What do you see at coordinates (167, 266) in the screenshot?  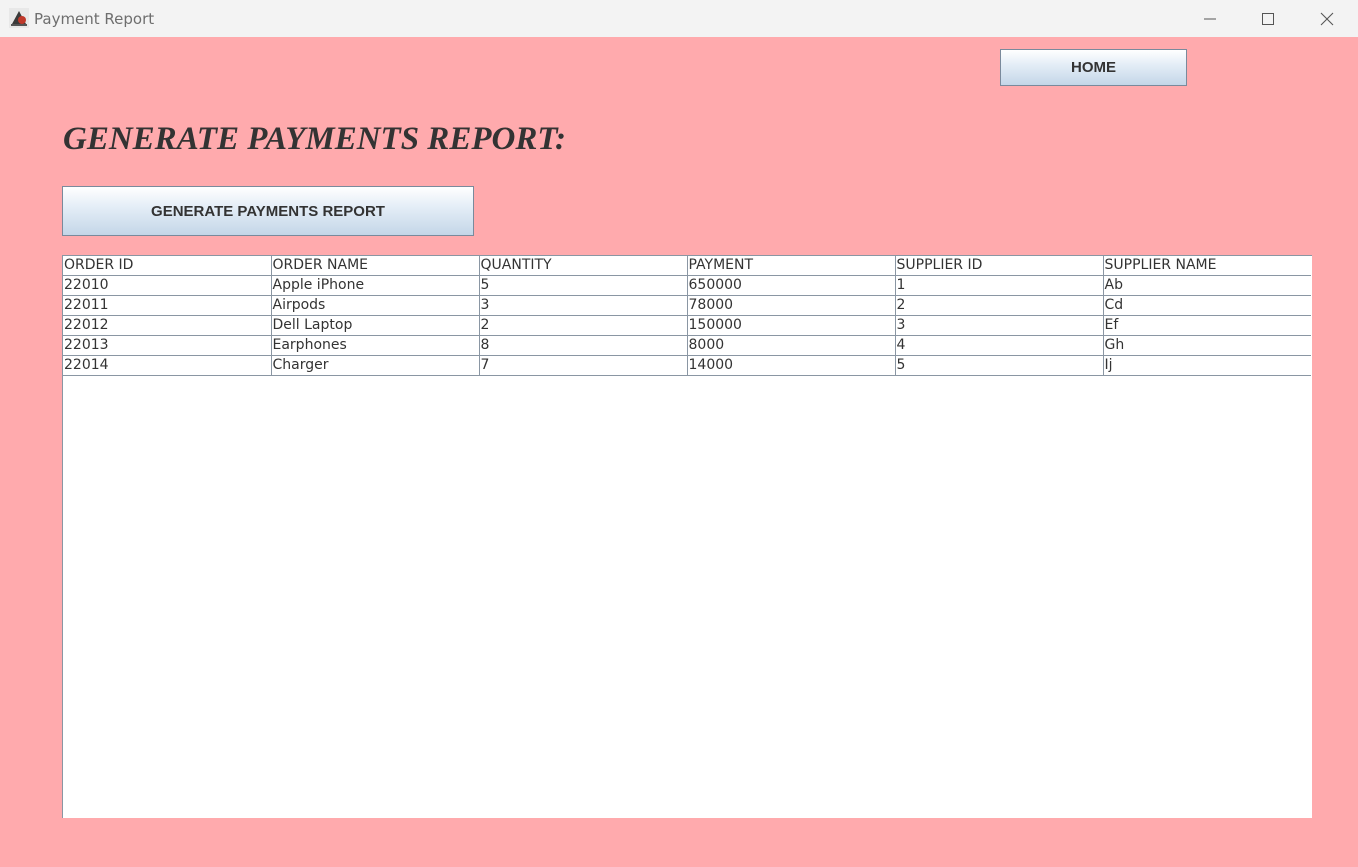 I see `column-header-order-id: ORDER ID` at bounding box center [167, 266].